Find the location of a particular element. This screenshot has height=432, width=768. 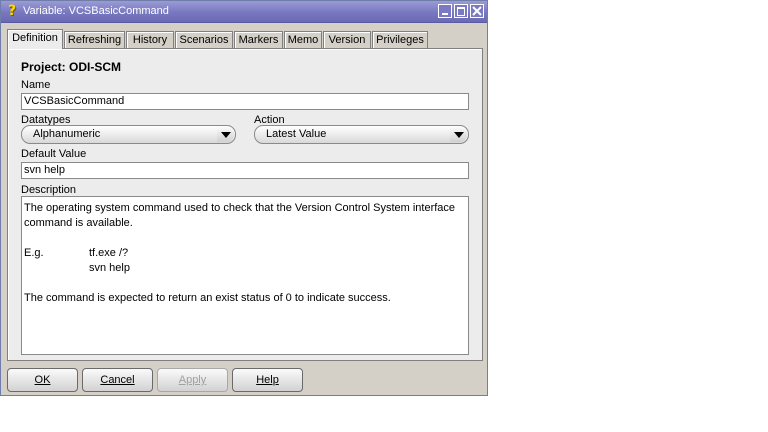

tab-memo: Memo is located at coordinates (303, 39).